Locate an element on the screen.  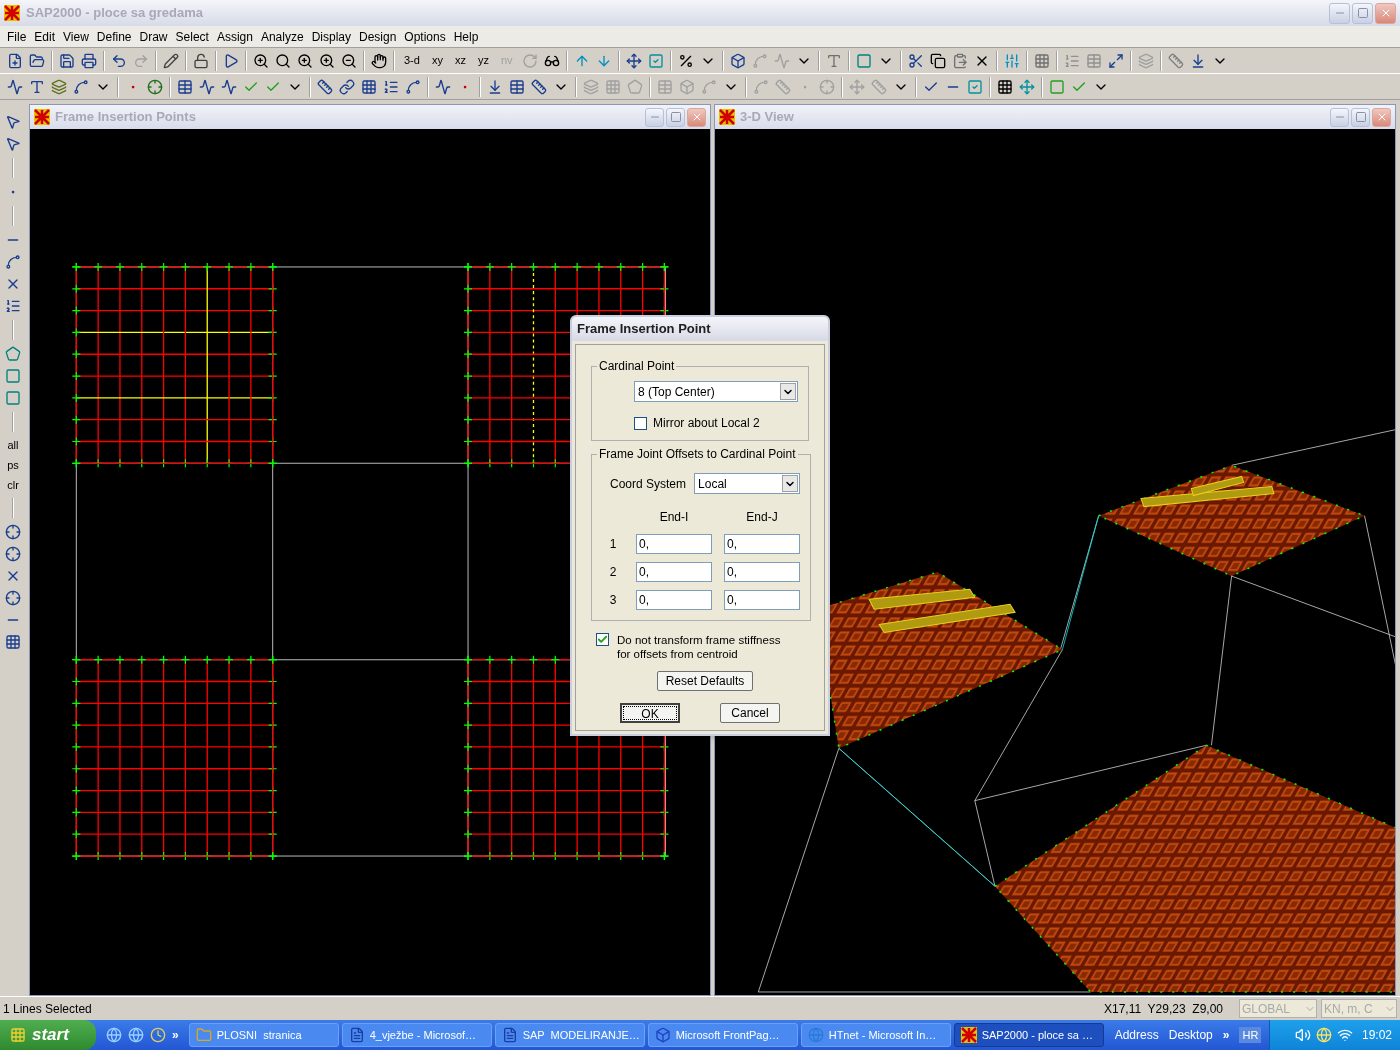
menu-item: Edit is located at coordinates (45, 36).